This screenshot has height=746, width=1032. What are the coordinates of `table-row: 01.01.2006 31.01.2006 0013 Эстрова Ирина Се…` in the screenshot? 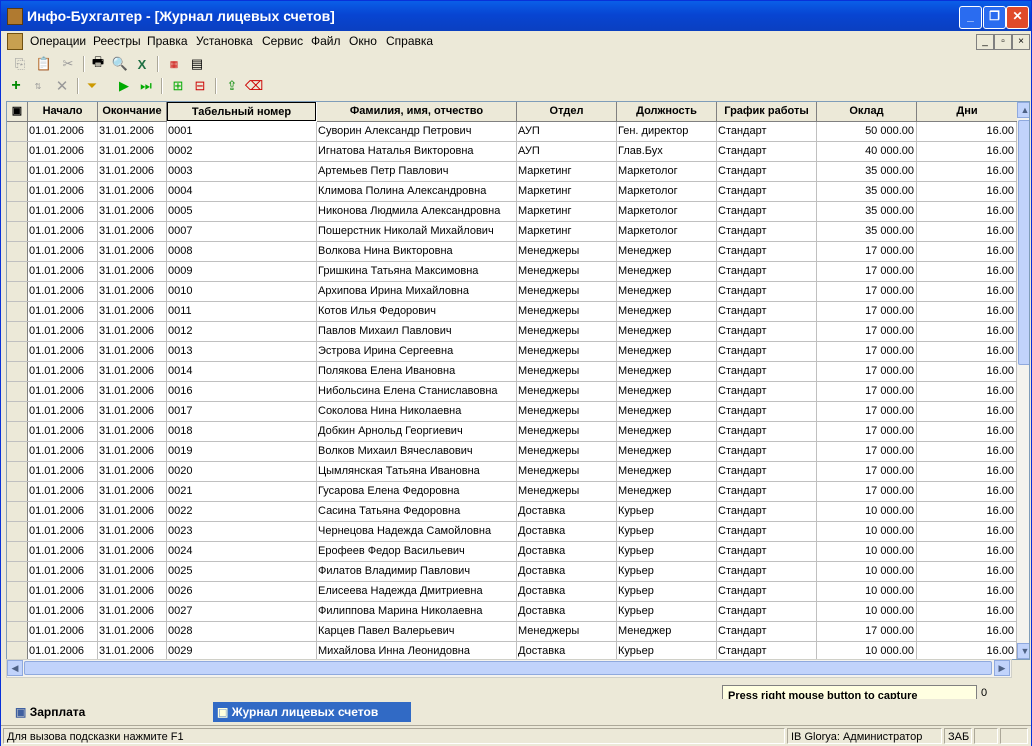 It's located at (512, 352).